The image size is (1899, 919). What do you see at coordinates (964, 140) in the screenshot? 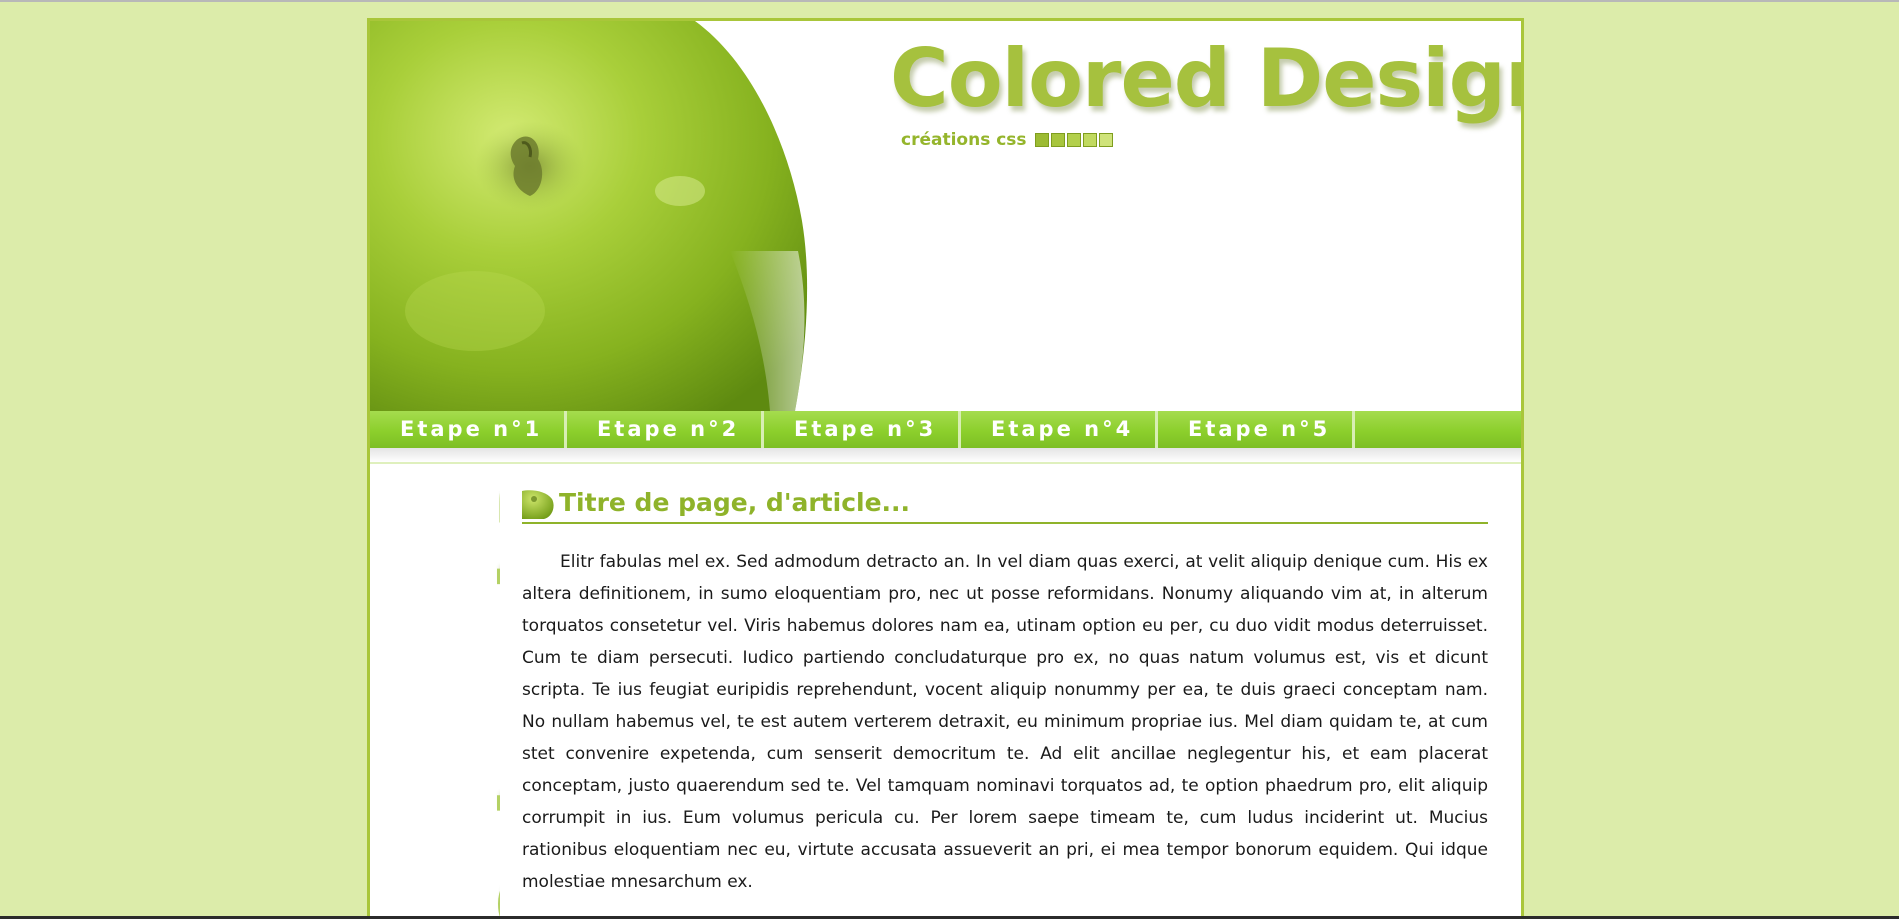
I see `site-subtitle: créations css` at bounding box center [964, 140].